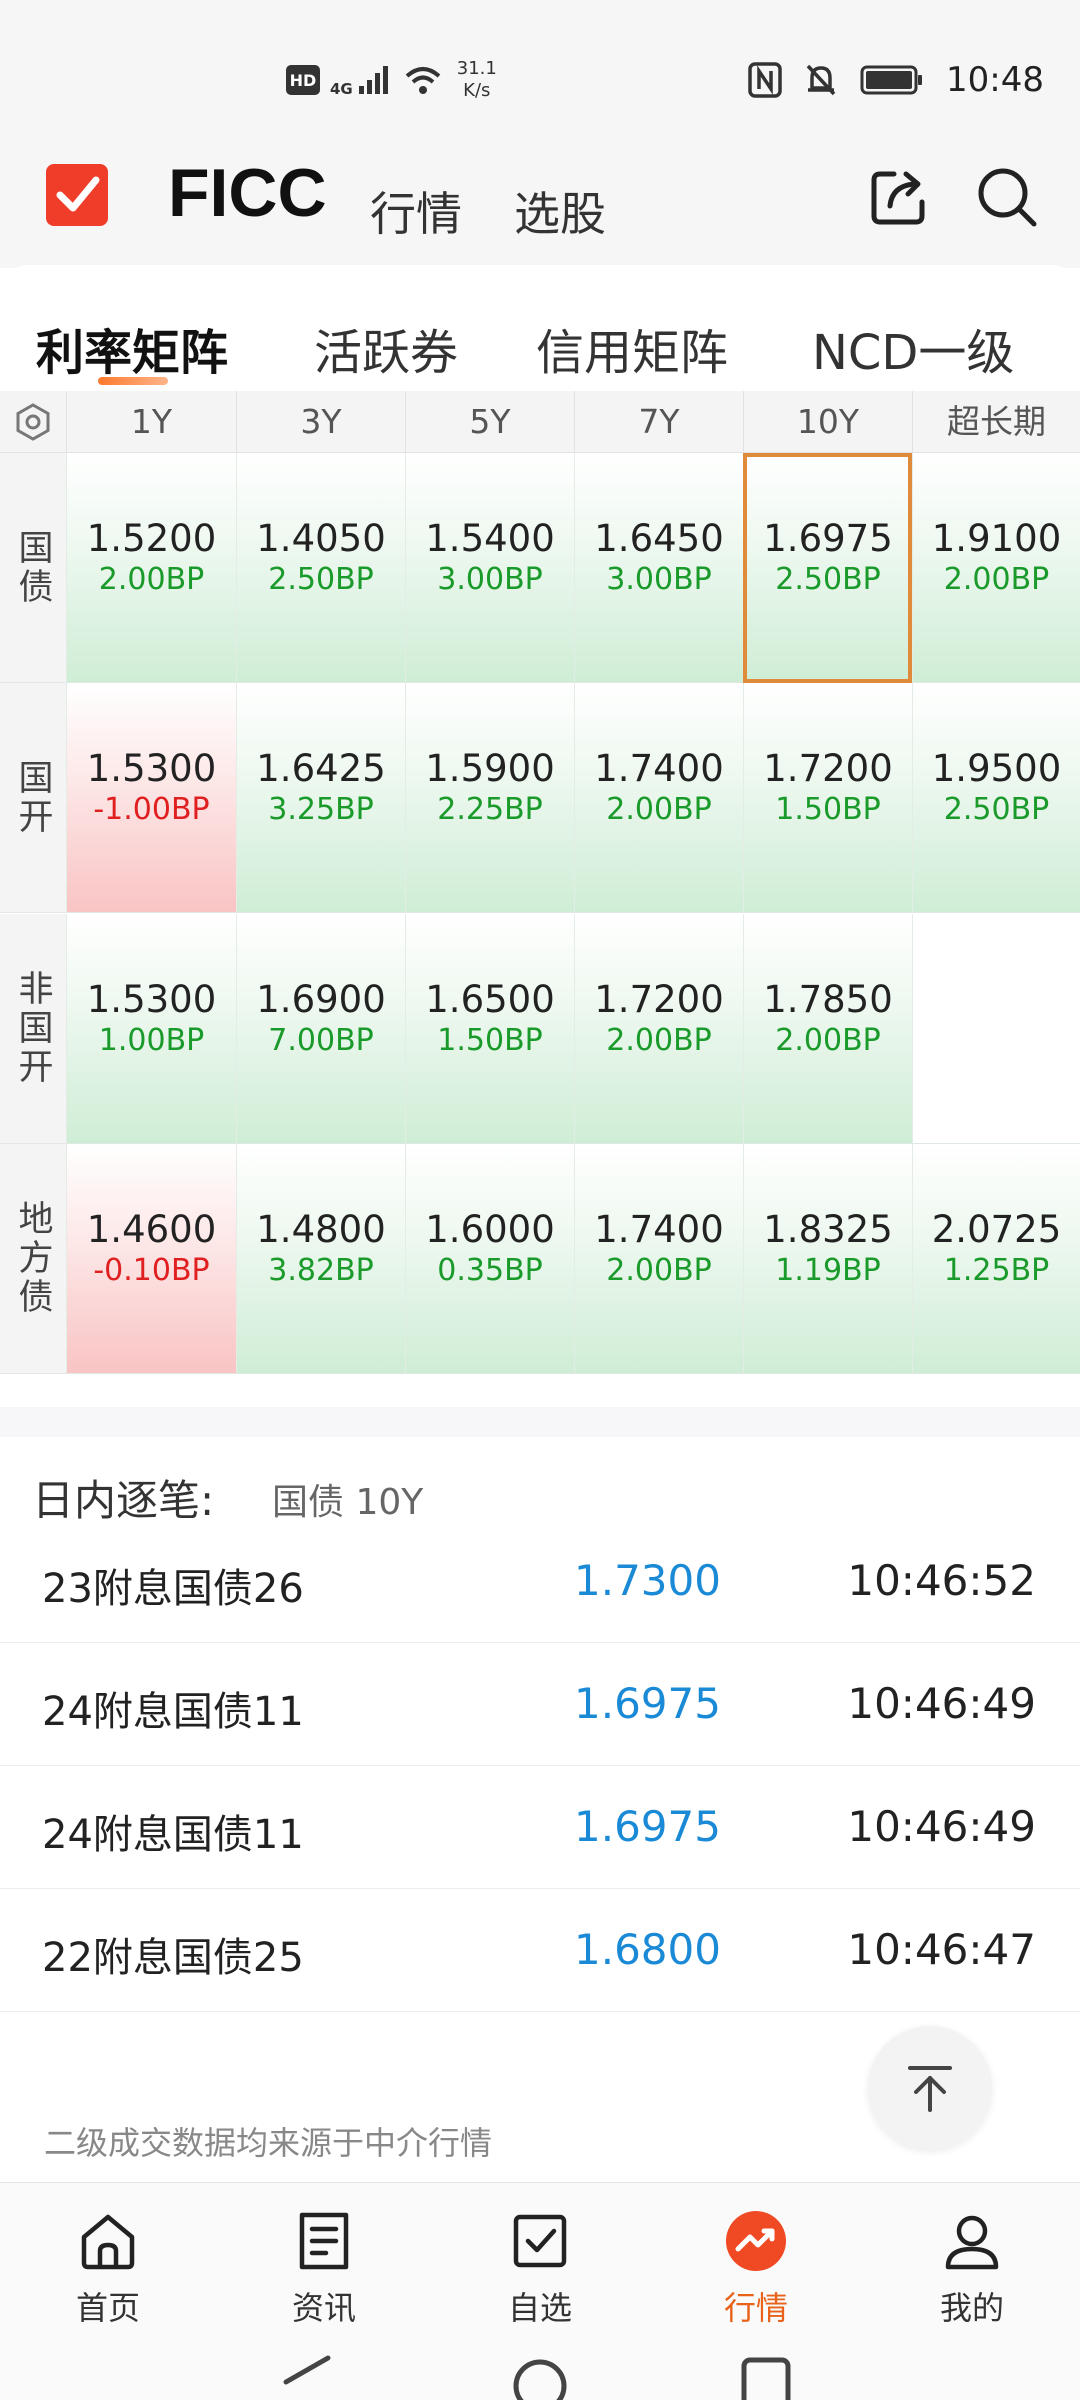 The height and width of the screenshot is (2400, 1080). What do you see at coordinates (320, 1029) in the screenshot?
I see `matrix-cell: 1.6900 7.00BP` at bounding box center [320, 1029].